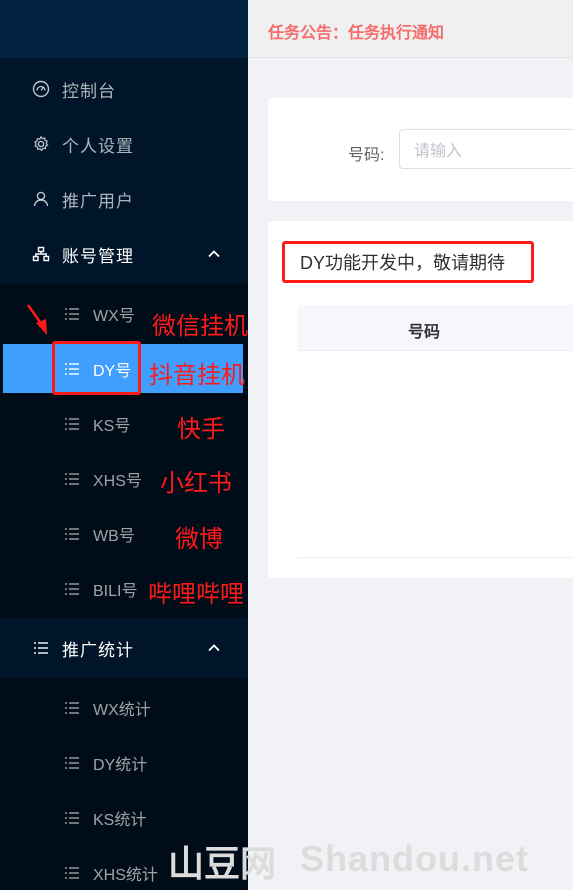  I want to click on menu-label: 账号管理, so click(98, 256).